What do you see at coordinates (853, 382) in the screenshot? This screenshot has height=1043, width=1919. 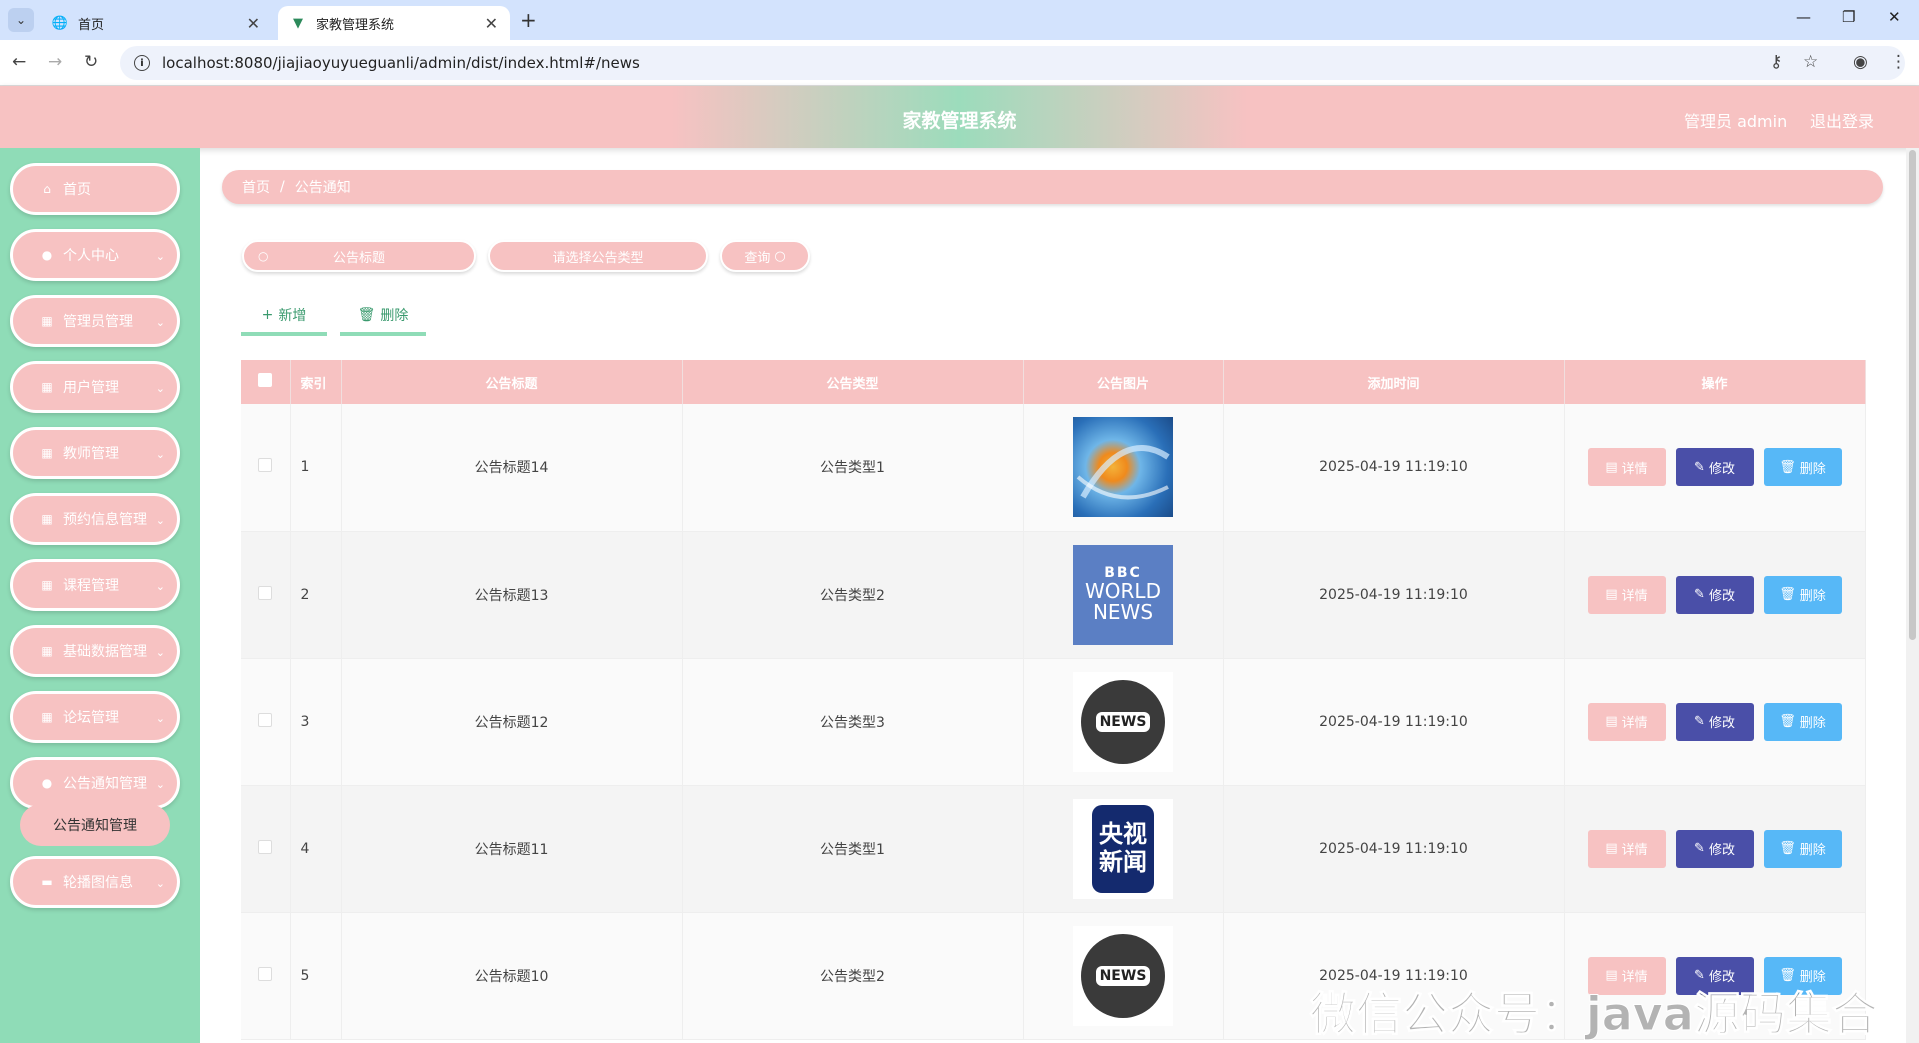 I see `column-header: 公告类型` at bounding box center [853, 382].